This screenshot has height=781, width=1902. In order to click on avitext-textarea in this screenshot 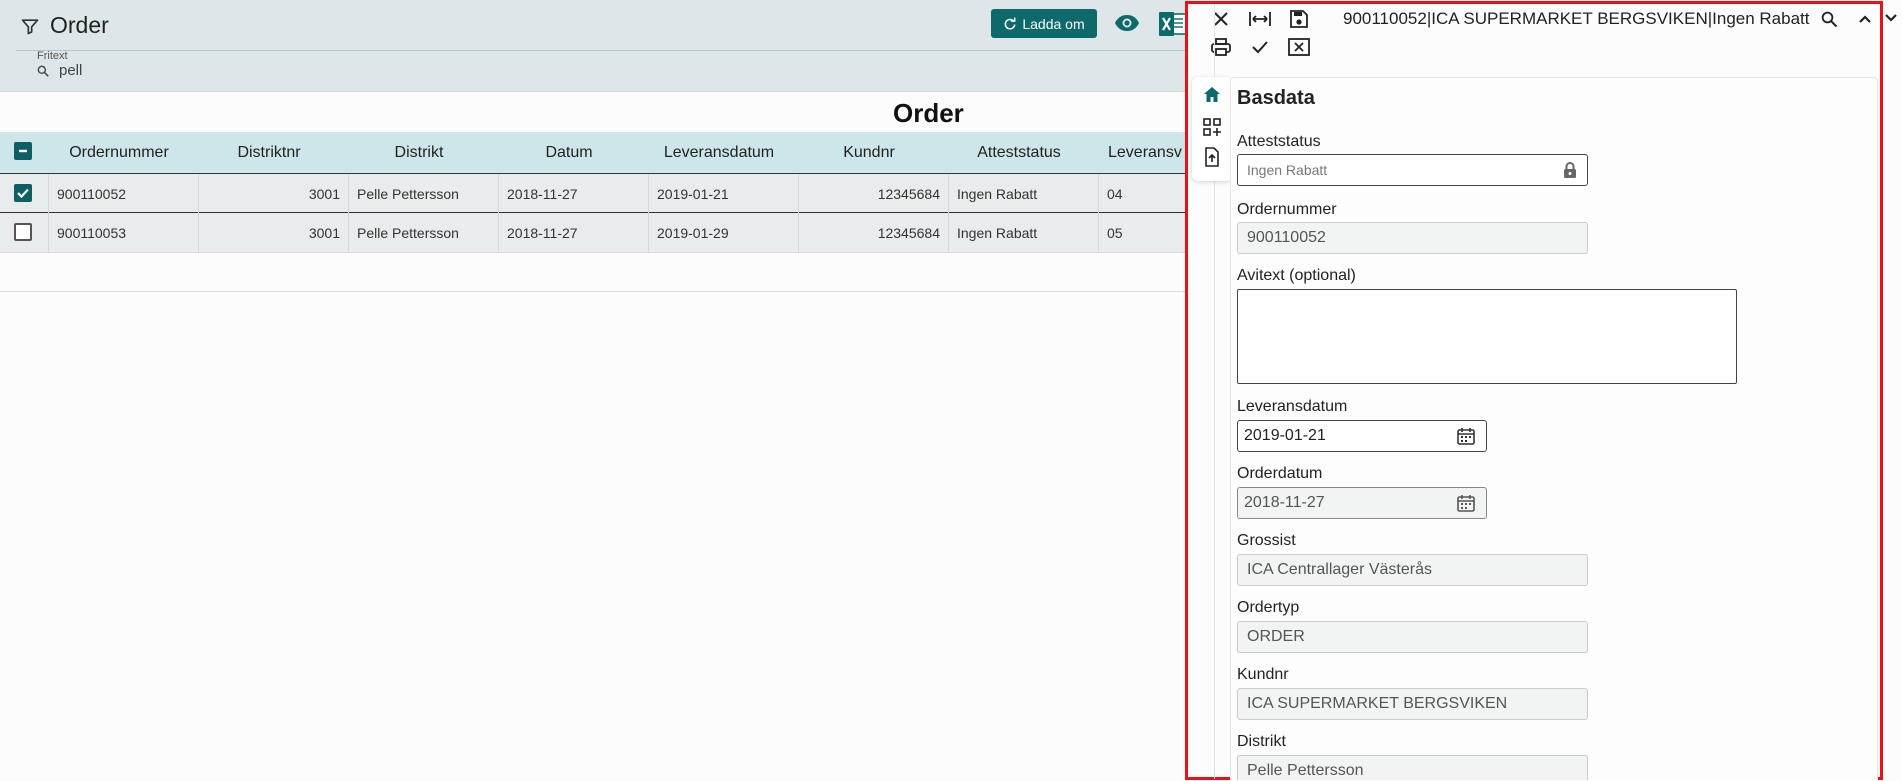, I will do `click(1487, 336)`.